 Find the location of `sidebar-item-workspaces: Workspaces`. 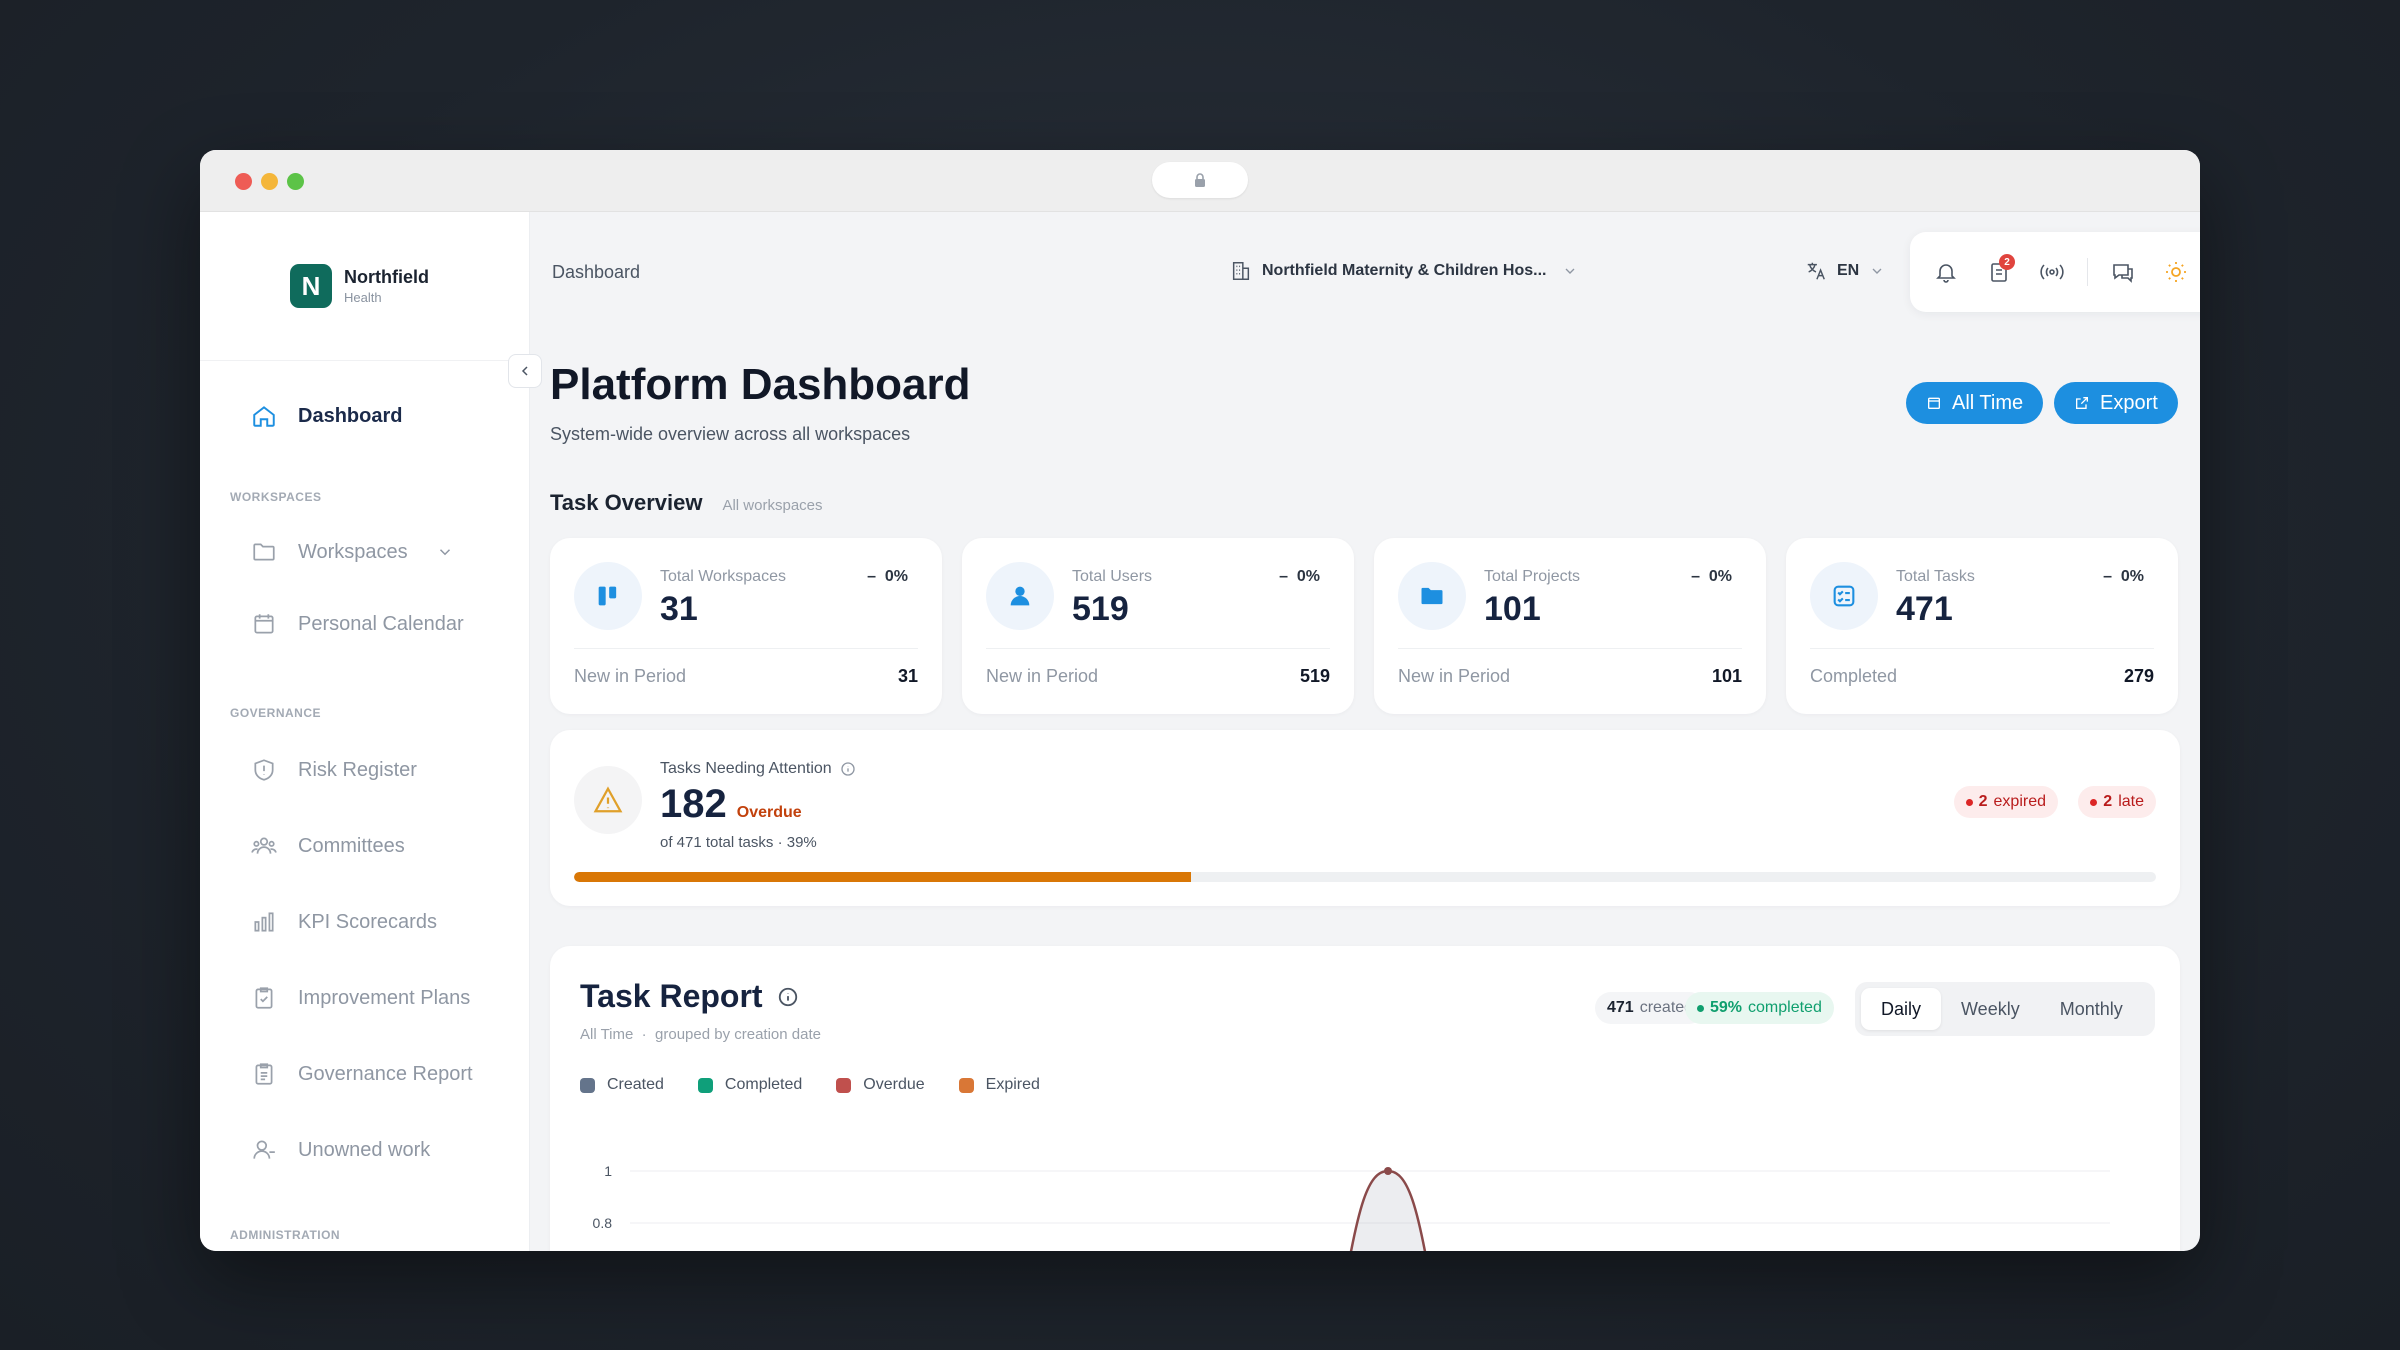

sidebar-item-workspaces: Workspaces is located at coordinates (352, 552).